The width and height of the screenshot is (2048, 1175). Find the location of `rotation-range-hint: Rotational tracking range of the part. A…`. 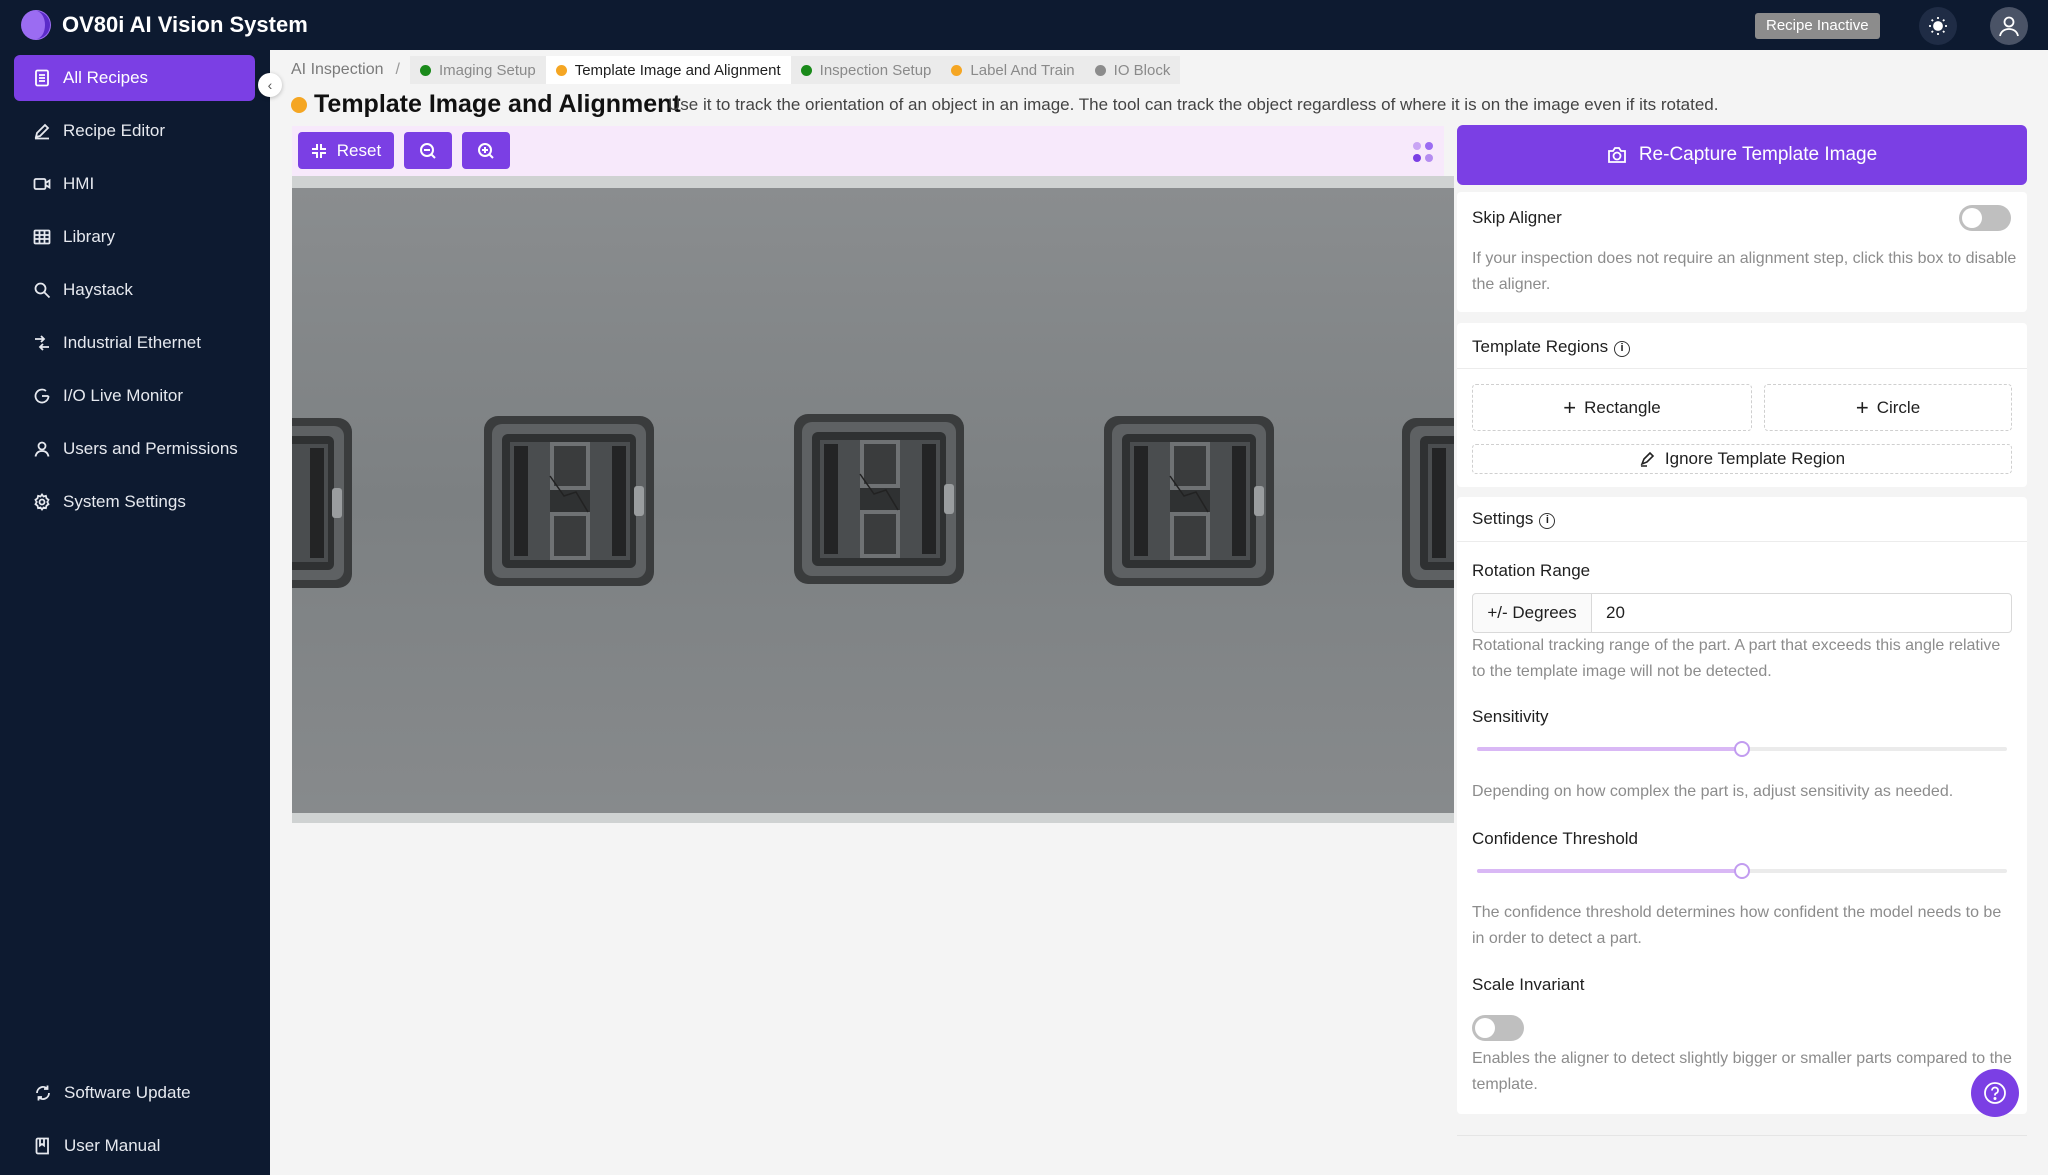

rotation-range-hint: Rotational tracking range of the part. A… is located at coordinates (1736, 658).